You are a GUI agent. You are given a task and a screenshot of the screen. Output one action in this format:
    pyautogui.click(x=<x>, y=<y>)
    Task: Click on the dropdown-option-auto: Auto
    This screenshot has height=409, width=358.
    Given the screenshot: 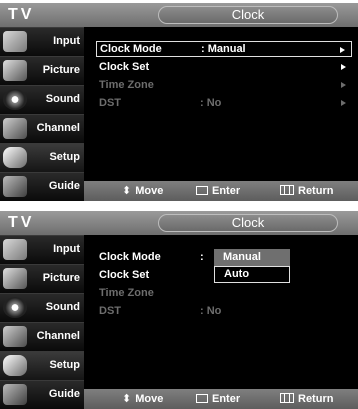 What is the action you would take?
    pyautogui.click(x=252, y=274)
    